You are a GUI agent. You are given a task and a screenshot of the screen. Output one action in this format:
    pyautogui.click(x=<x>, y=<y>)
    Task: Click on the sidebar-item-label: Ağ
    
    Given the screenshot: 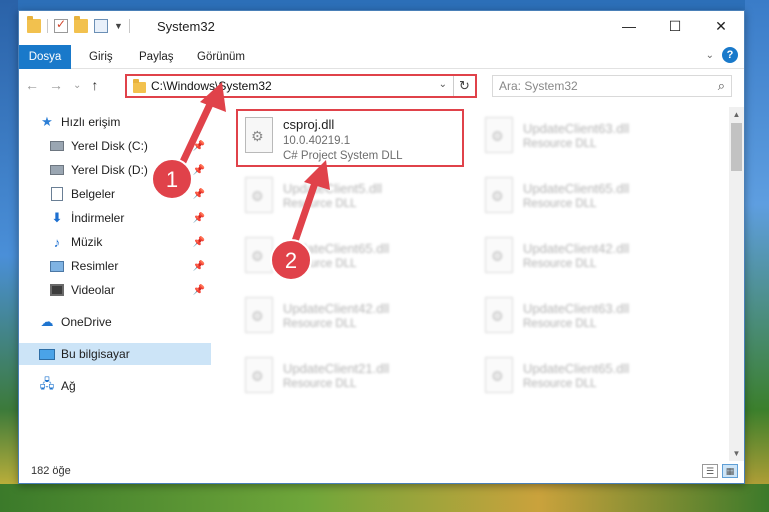 What is the action you would take?
    pyautogui.click(x=68, y=386)
    